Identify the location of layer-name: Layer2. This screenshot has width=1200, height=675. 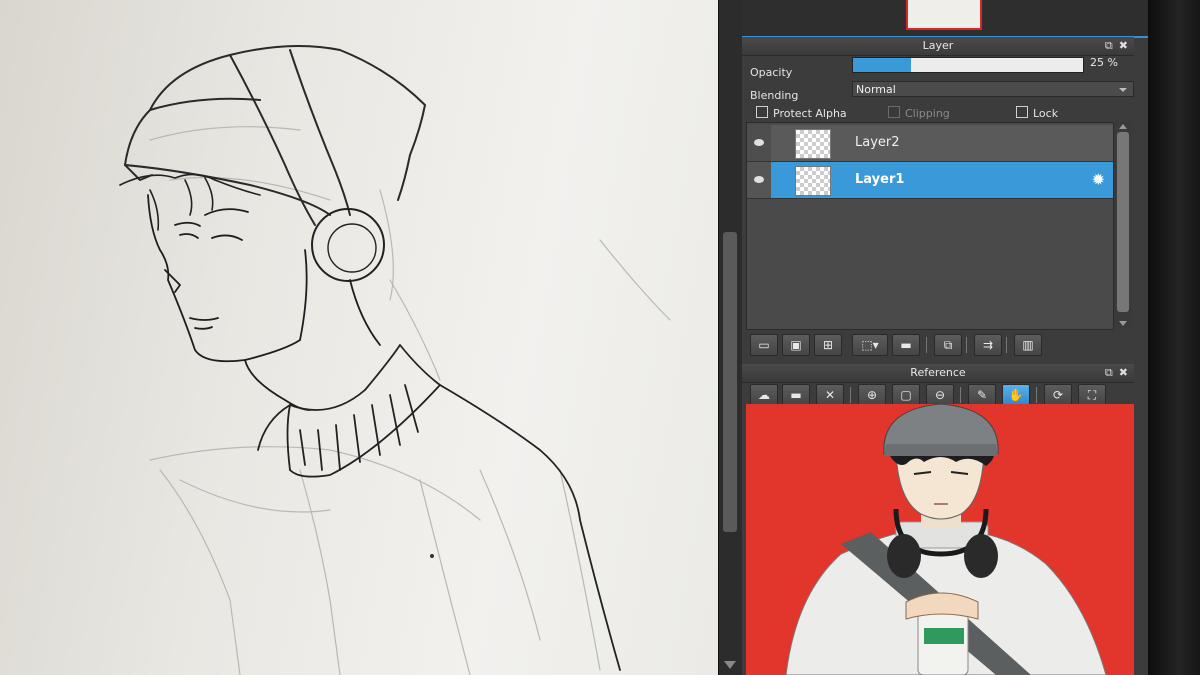
(877, 142).